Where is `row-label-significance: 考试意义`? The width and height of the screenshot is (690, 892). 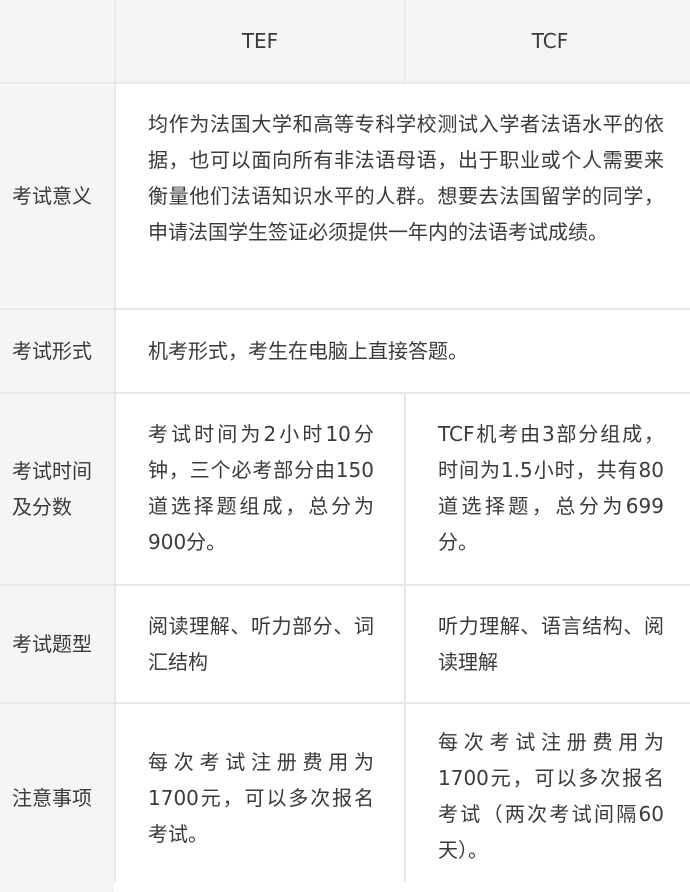 row-label-significance: 考试意义 is located at coordinates (57, 196).